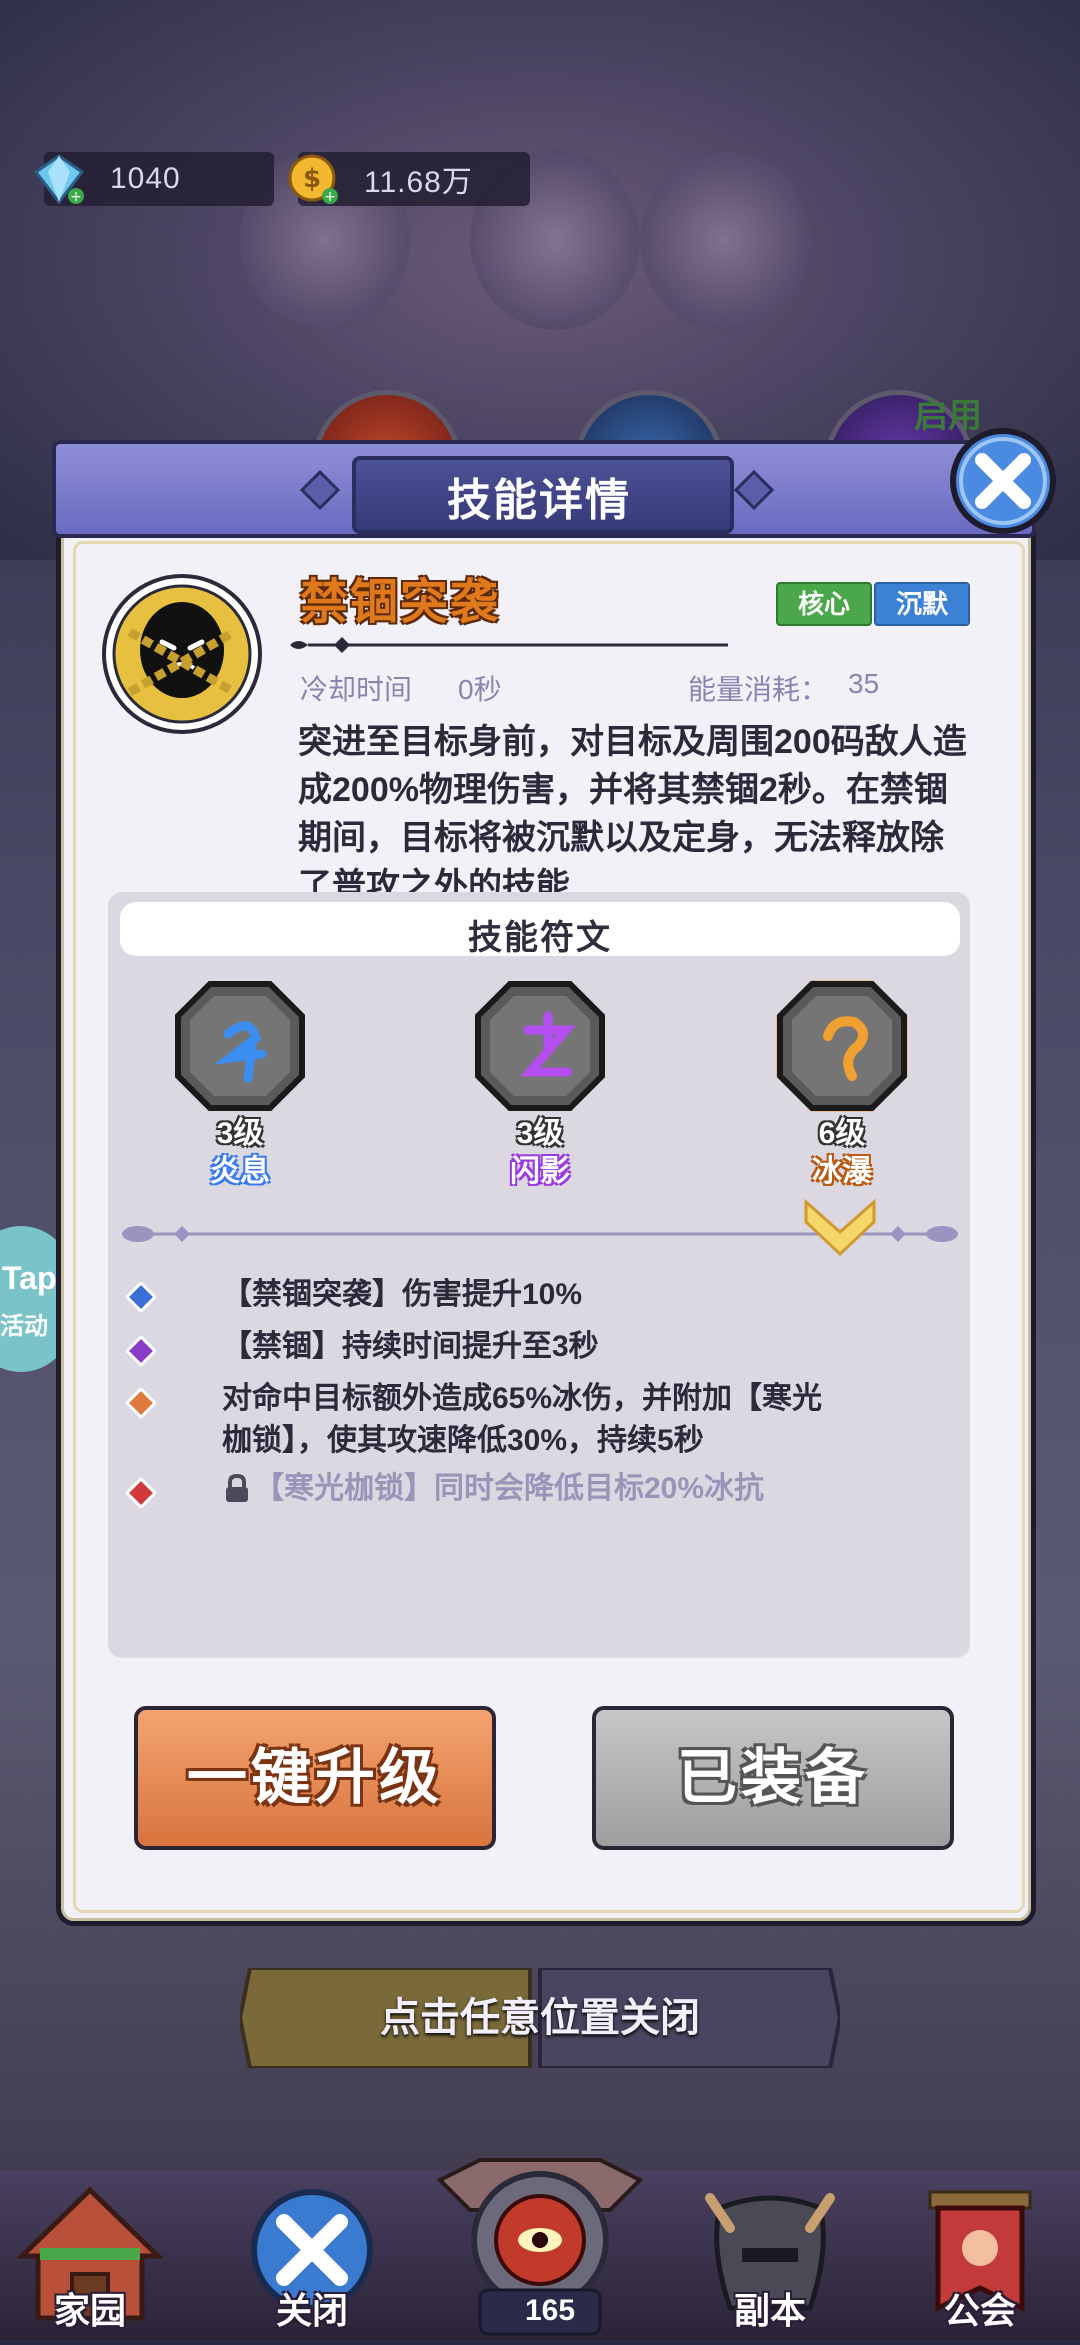 The width and height of the screenshot is (1080, 2345). I want to click on nav-home: 家园, so click(90, 2259).